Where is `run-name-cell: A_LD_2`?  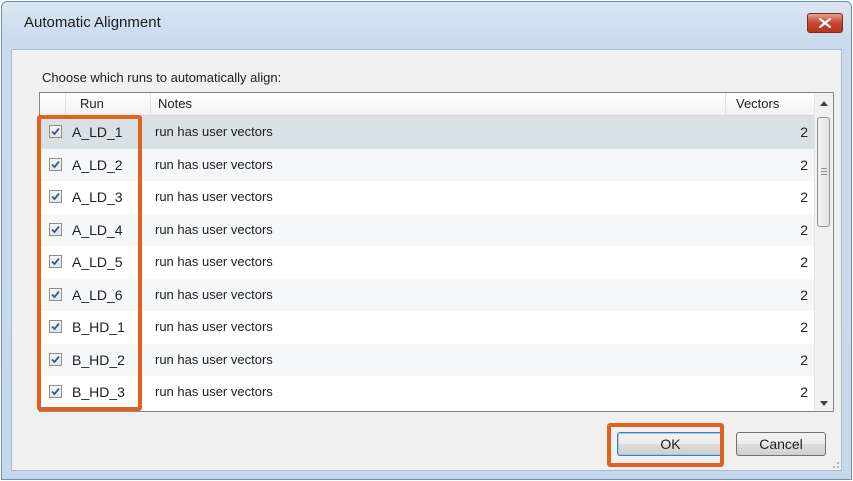
run-name-cell: A_LD_2 is located at coordinates (97, 164).